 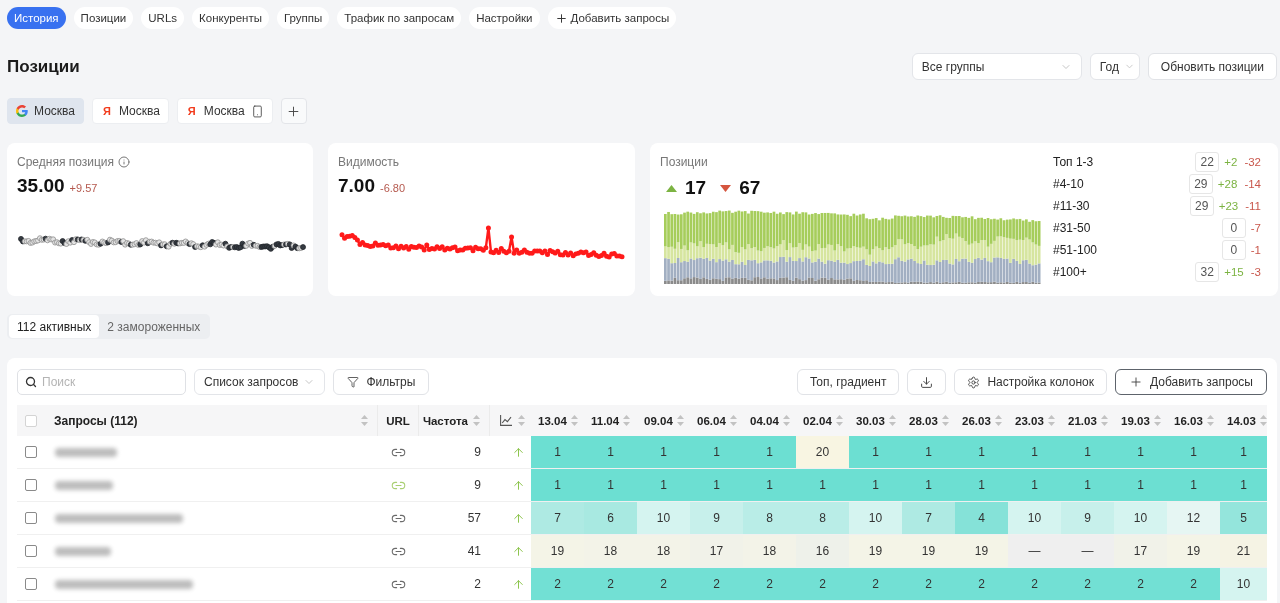 What do you see at coordinates (1212, 66) in the screenshot?
I see `refresh-button: Обновить позиции` at bounding box center [1212, 66].